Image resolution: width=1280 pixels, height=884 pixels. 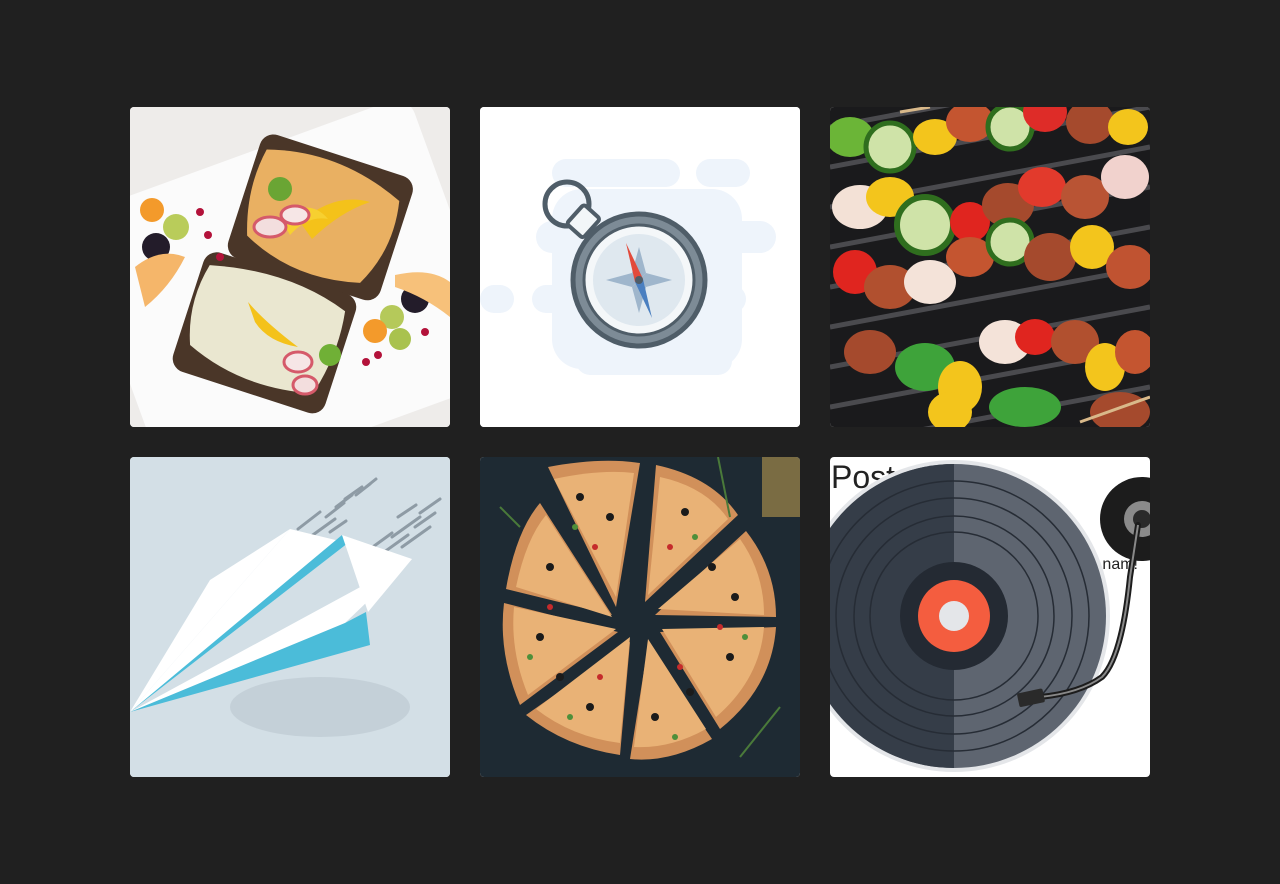 I want to click on image-card-paper-plane, so click(x=290, y=617).